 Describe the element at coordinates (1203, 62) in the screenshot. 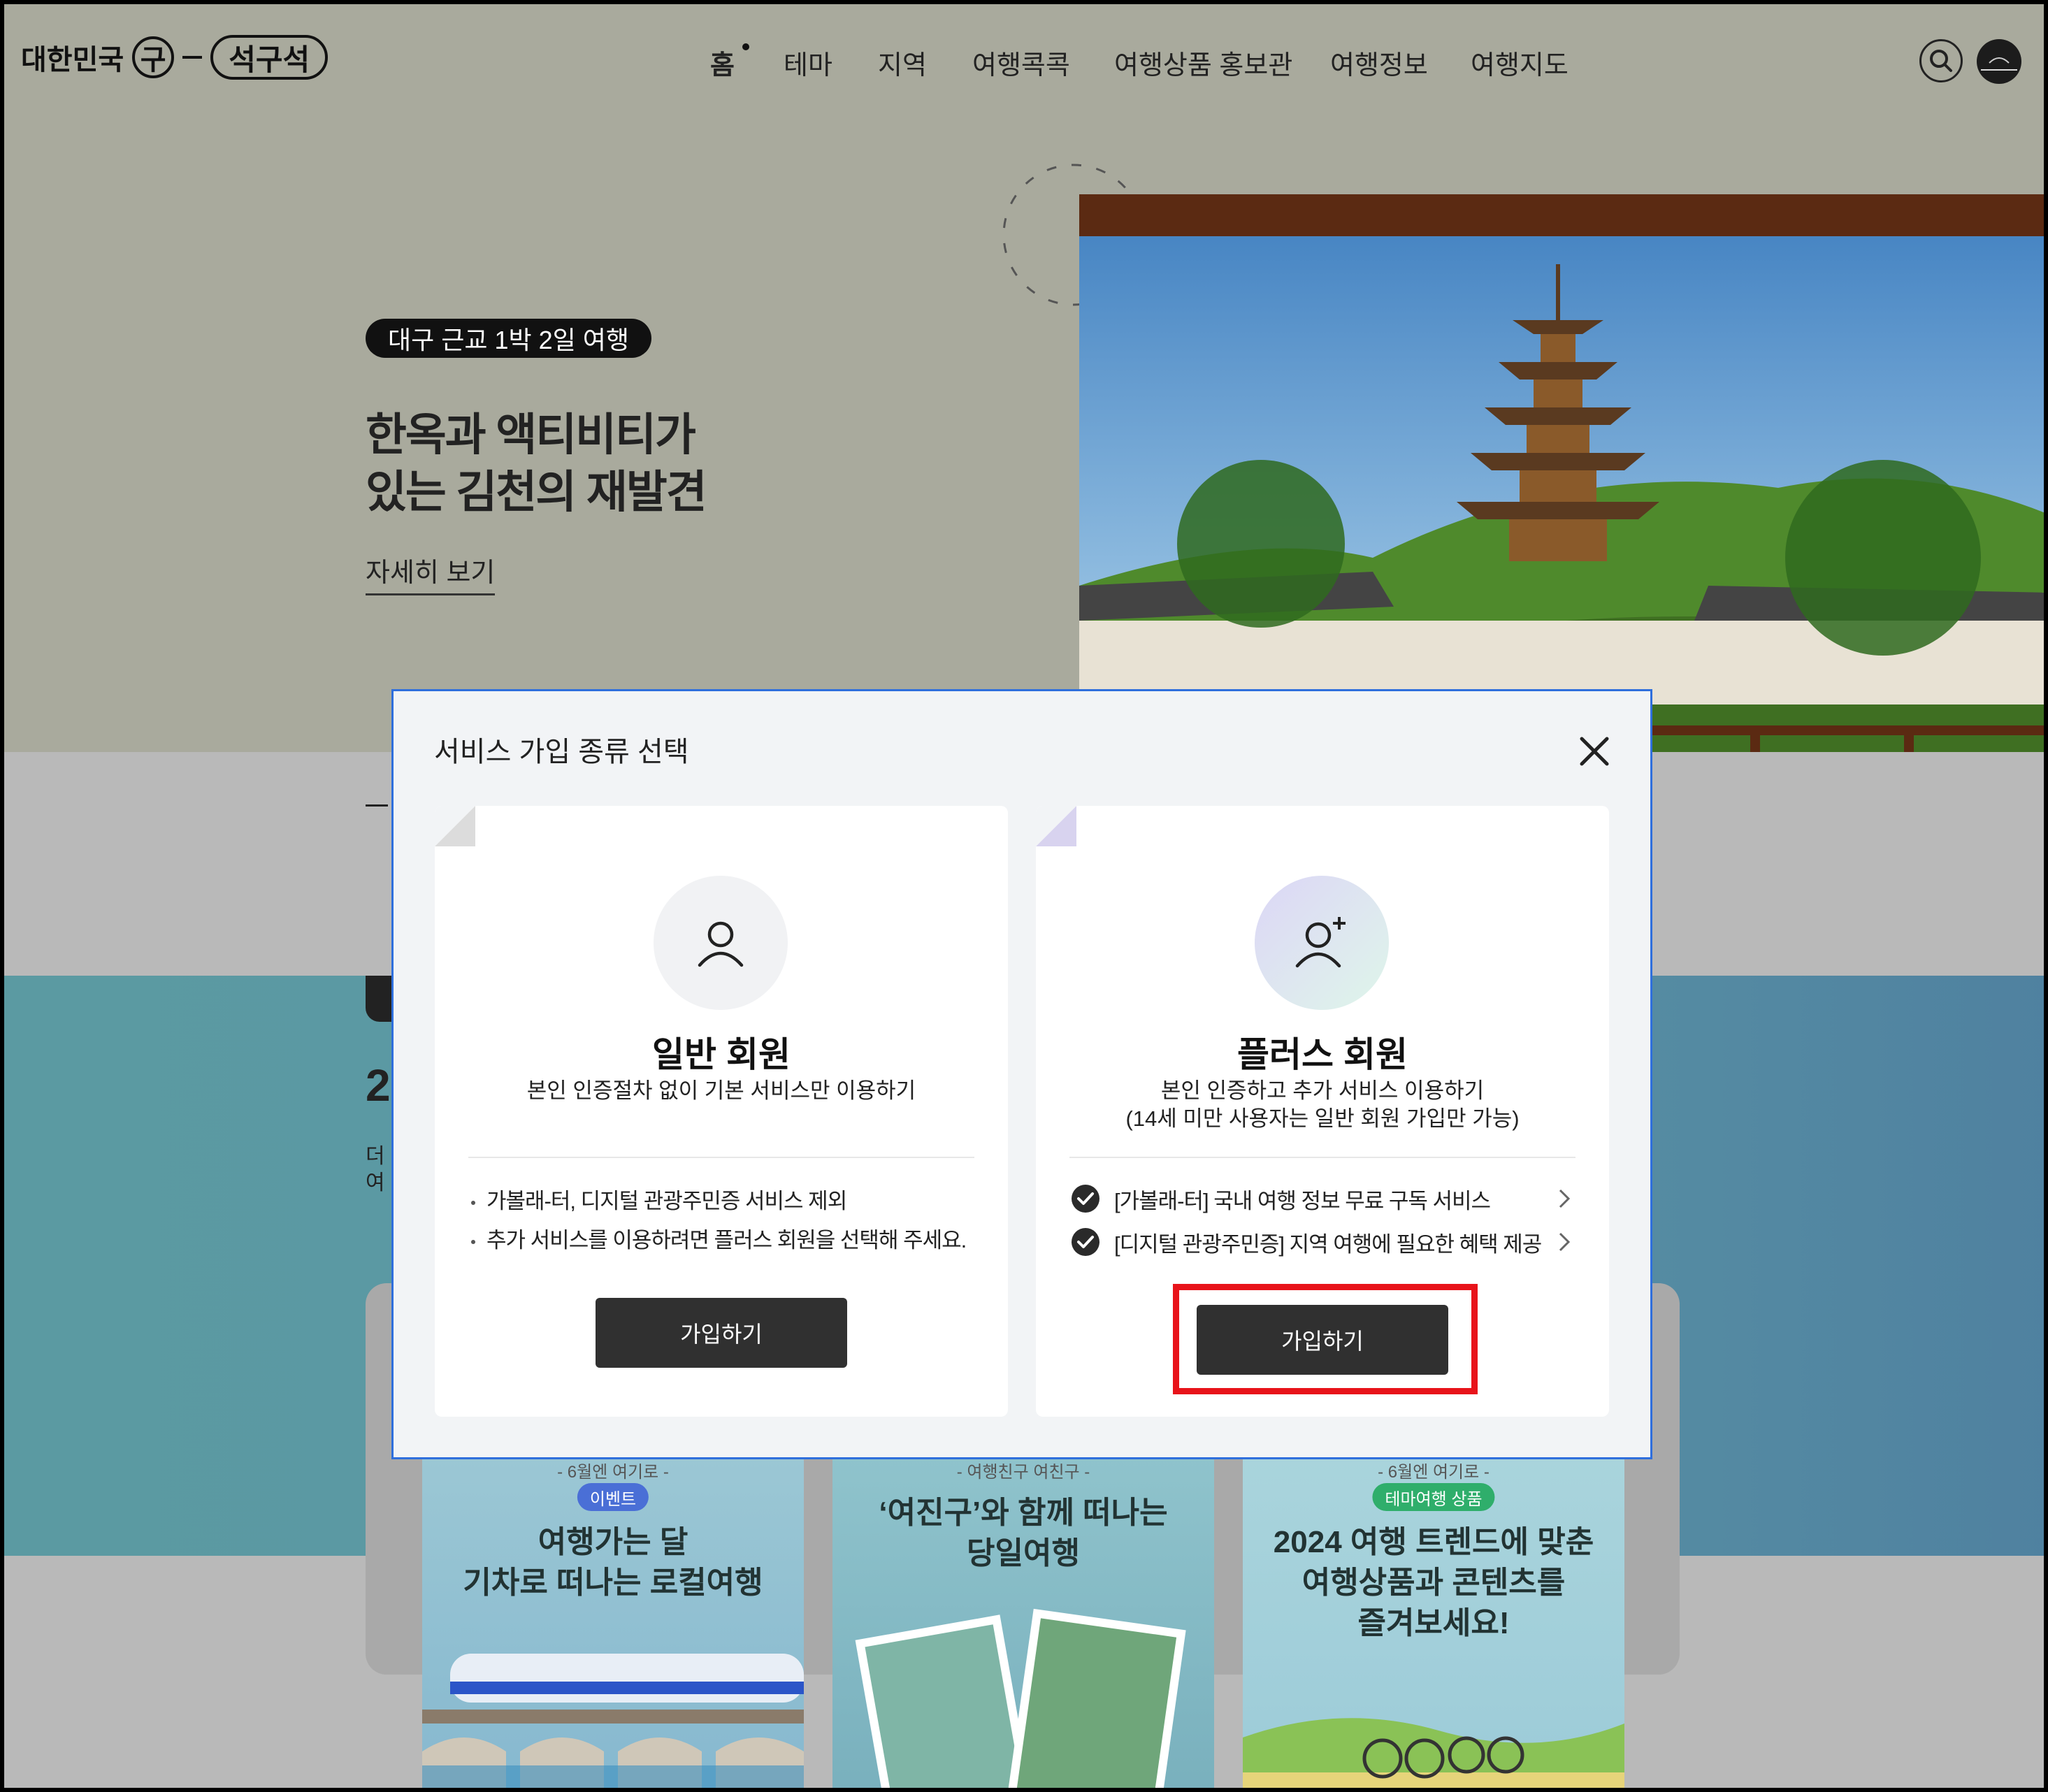

I see `nav-product-promo: 여행상품 홍보관` at that location.